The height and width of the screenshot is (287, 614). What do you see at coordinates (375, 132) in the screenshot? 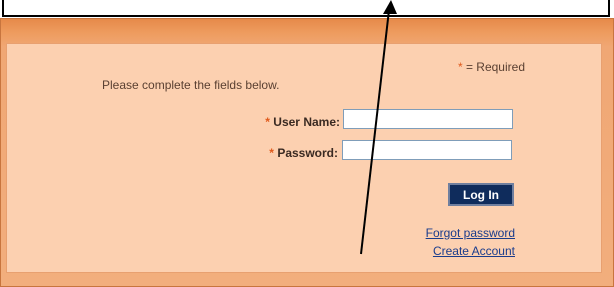
I see `arrow-shaft` at bounding box center [375, 132].